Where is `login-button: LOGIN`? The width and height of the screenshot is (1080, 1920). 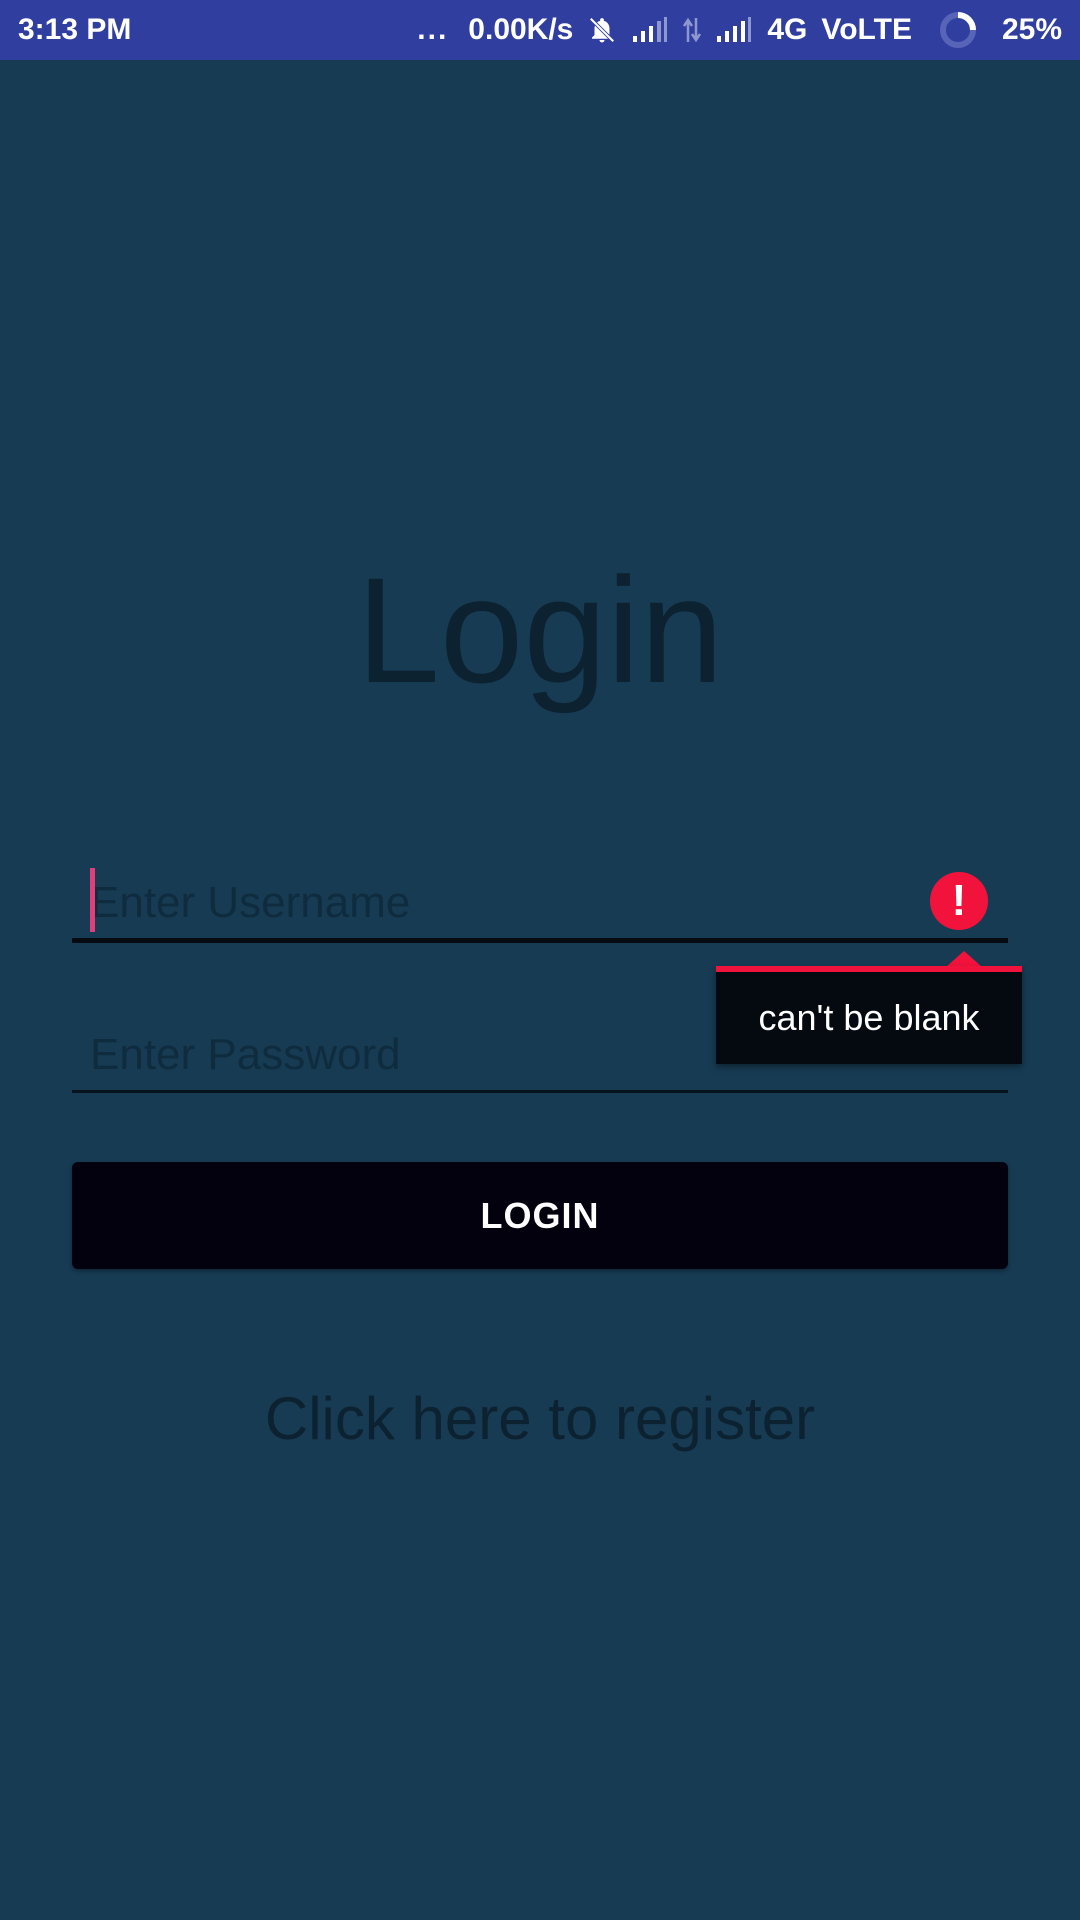
login-button: LOGIN is located at coordinates (540, 1215).